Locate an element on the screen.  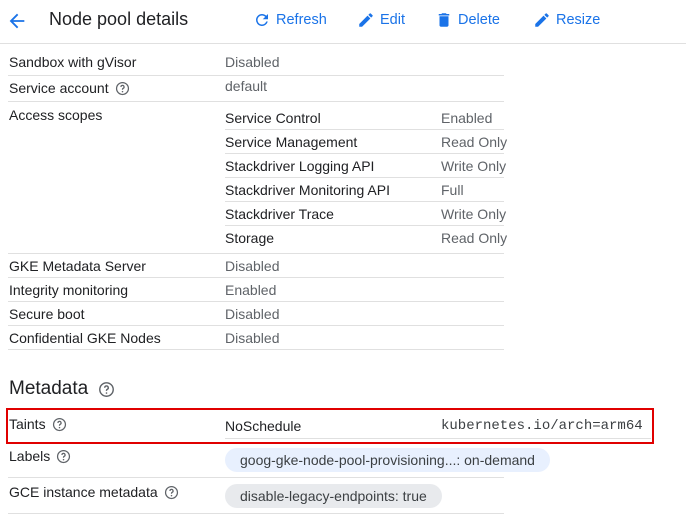
resize-label: Resize is located at coordinates (578, 20).